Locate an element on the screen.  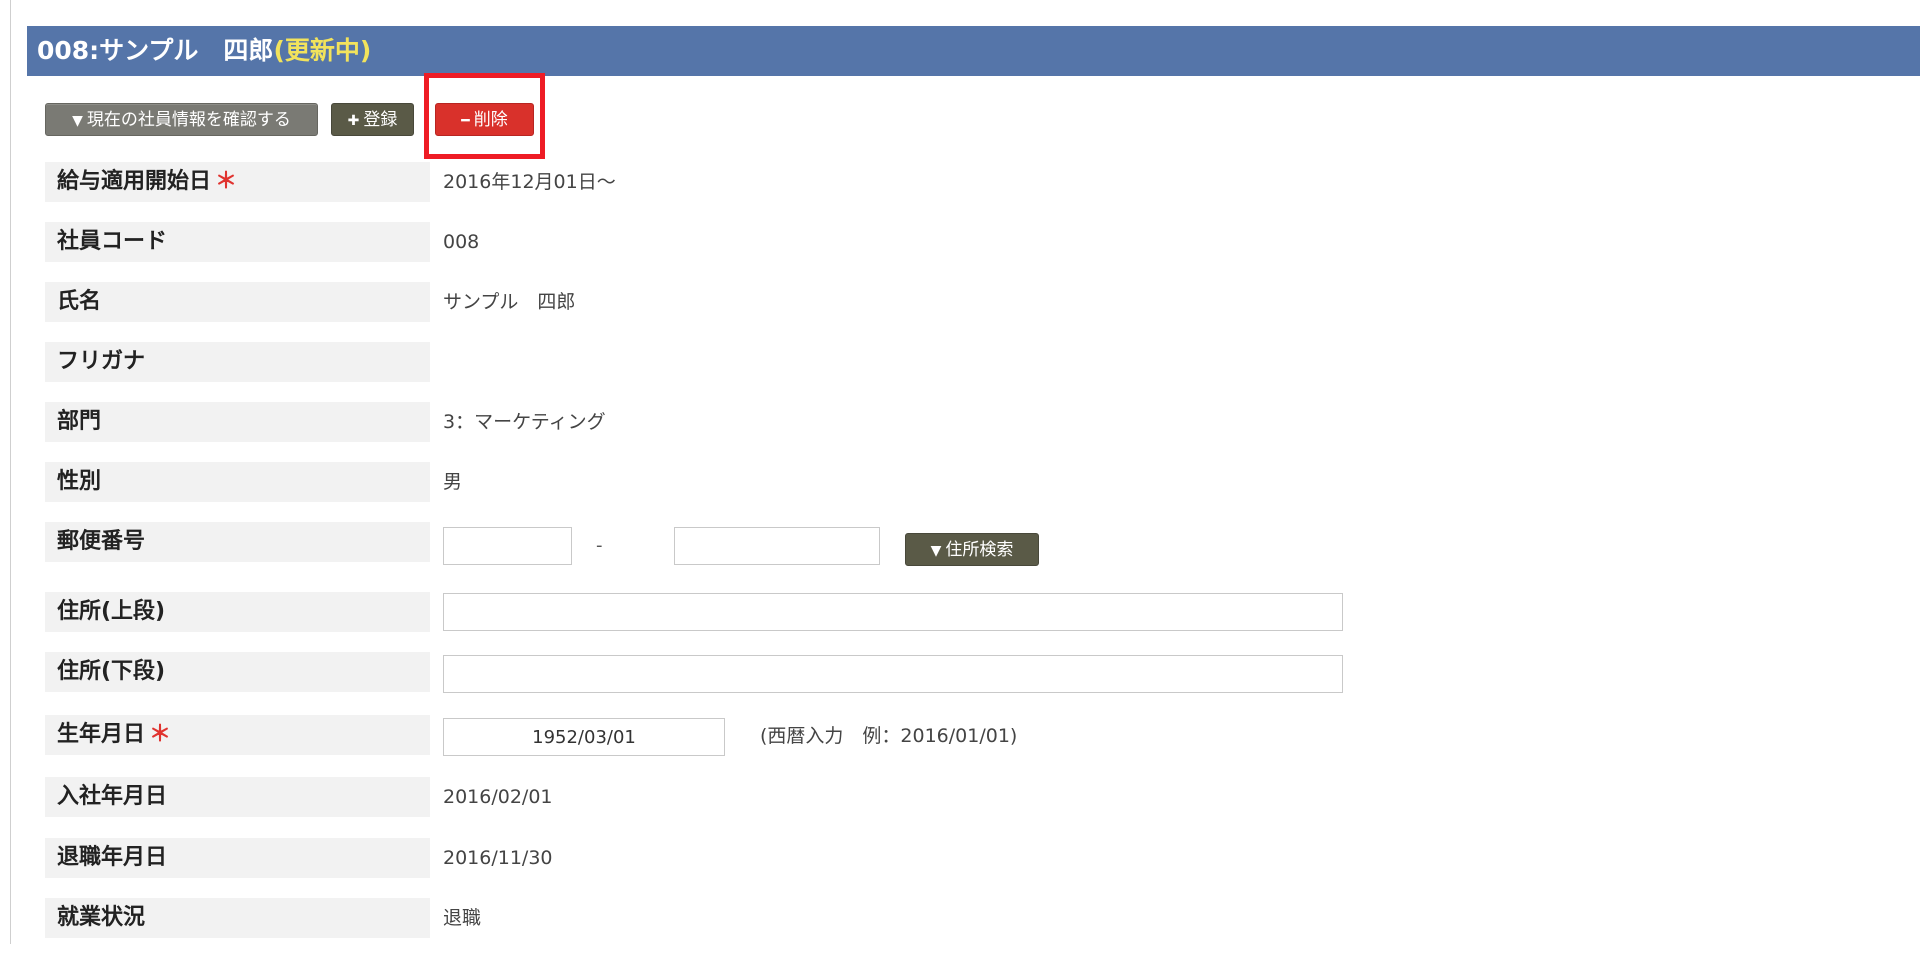
department-value: 3：マーケティング is located at coordinates (524, 422).